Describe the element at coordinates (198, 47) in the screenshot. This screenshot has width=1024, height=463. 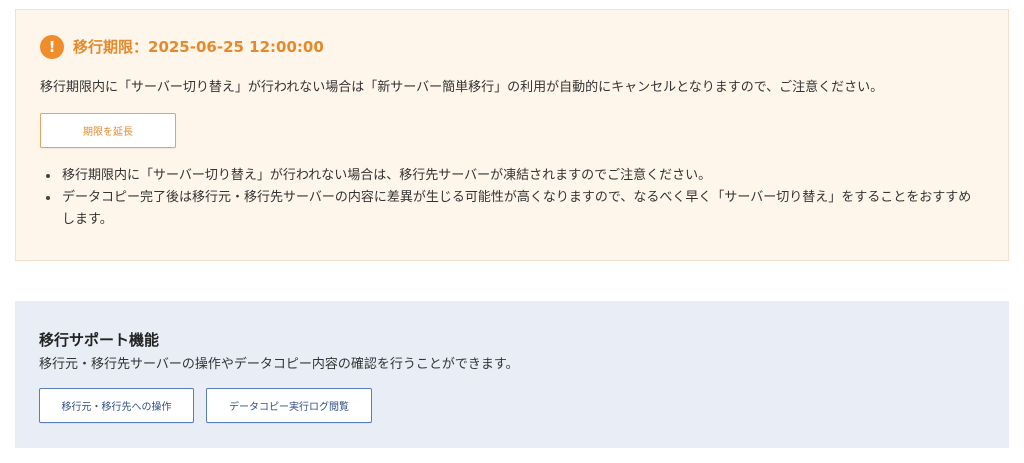
I see `deadline-heading: 移行期限：2025-06-25 12:00:00` at that location.